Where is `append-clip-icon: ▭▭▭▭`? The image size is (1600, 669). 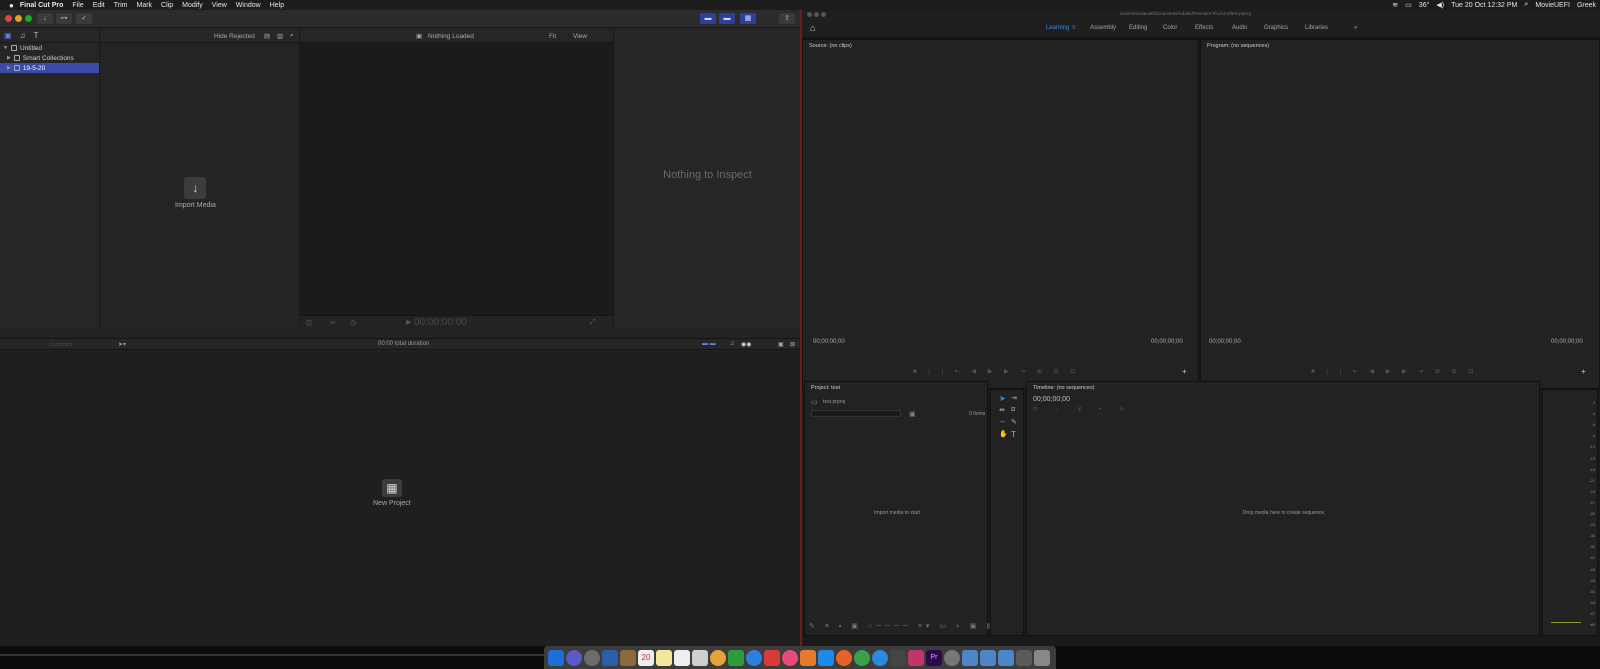
append-clip-icon: ▭▭▭▭ is located at coordinates (61, 344).